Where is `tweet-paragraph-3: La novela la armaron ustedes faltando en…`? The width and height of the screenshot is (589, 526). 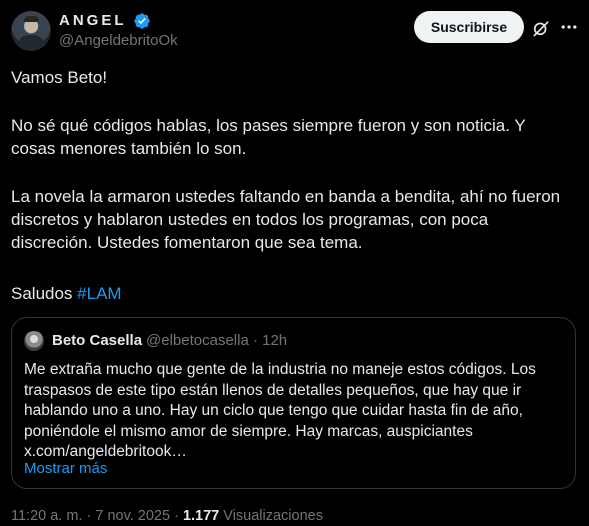 tweet-paragraph-3: La novela la armaron ustedes faltando en… is located at coordinates (286, 219).